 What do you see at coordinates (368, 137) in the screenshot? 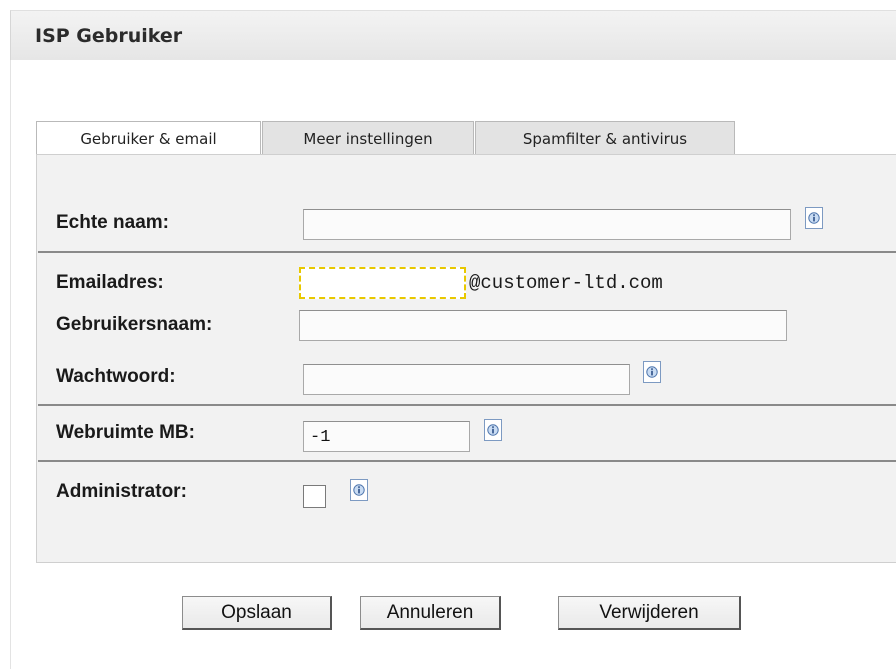
I see `tab-meer-instellingen: Meer instellingen` at bounding box center [368, 137].